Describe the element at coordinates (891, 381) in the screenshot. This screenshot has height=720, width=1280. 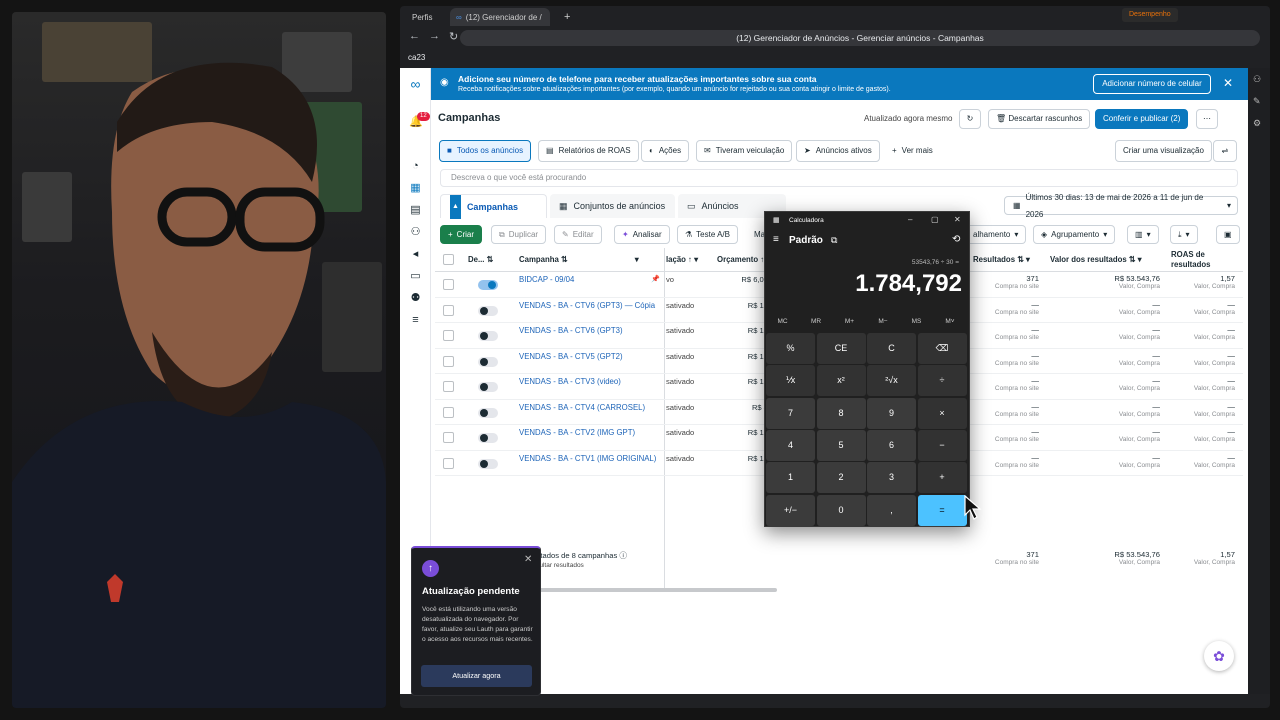
I see `calc-key: ²√x` at that location.